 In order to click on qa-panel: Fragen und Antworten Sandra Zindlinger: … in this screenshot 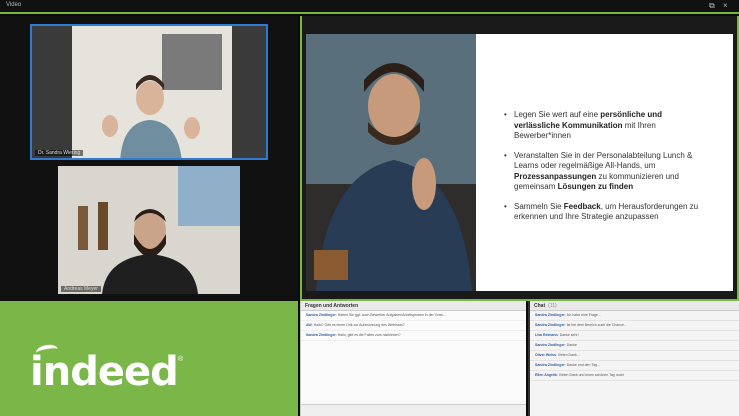, I will do `click(413, 358)`.